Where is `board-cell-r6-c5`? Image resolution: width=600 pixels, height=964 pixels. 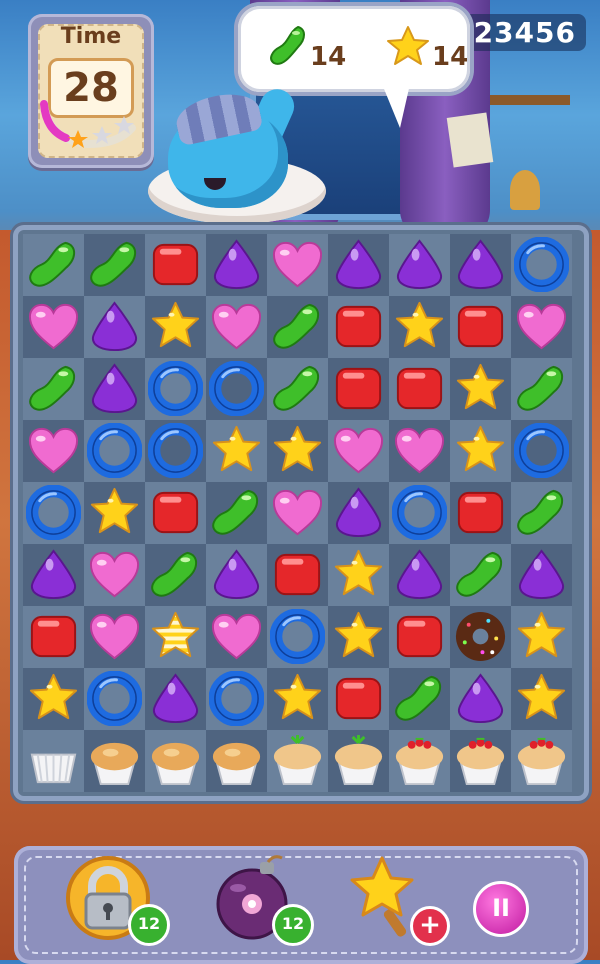
board-cell-r6-c5 is located at coordinates (358, 637).